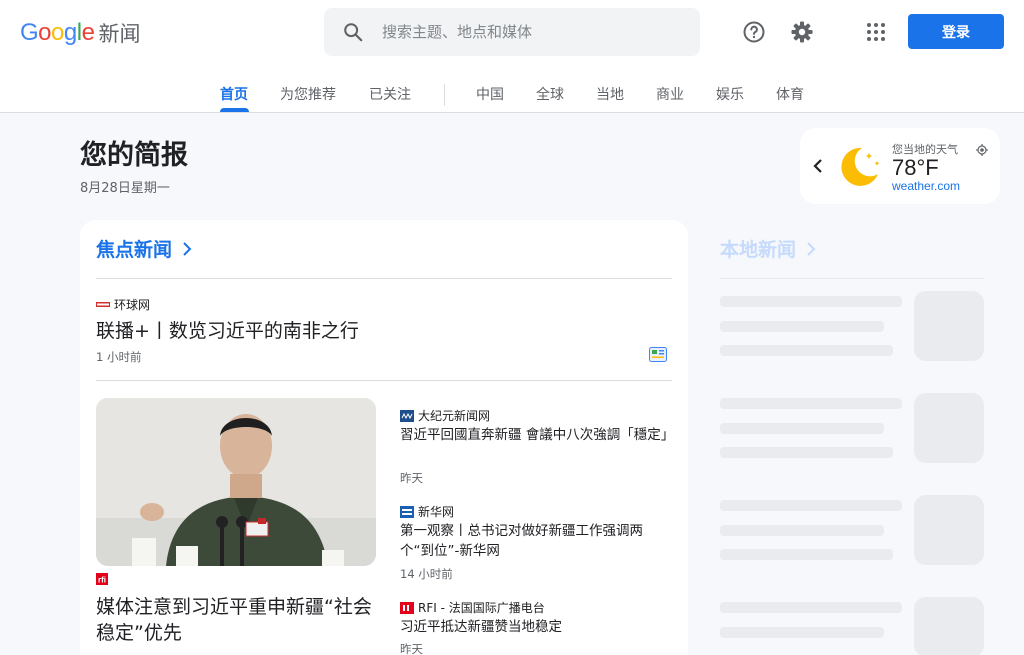  What do you see at coordinates (670, 94) in the screenshot?
I see `tab-business: 商业` at bounding box center [670, 94].